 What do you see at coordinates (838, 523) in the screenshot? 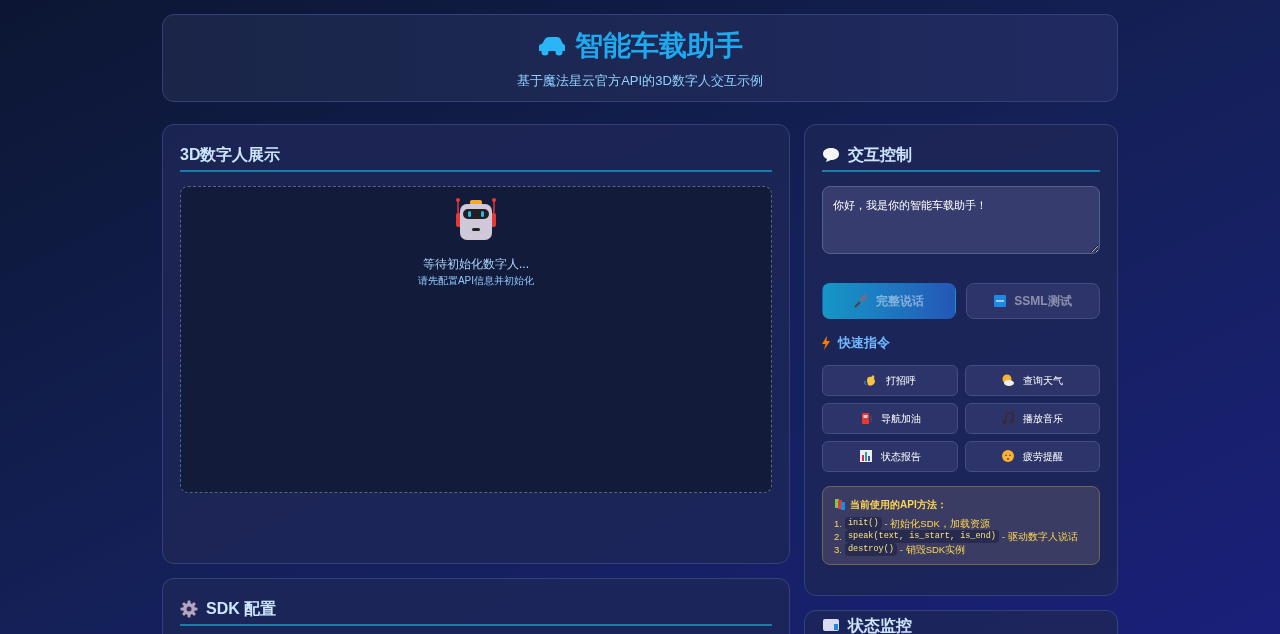
I see `list-number: 1.` at bounding box center [838, 523].